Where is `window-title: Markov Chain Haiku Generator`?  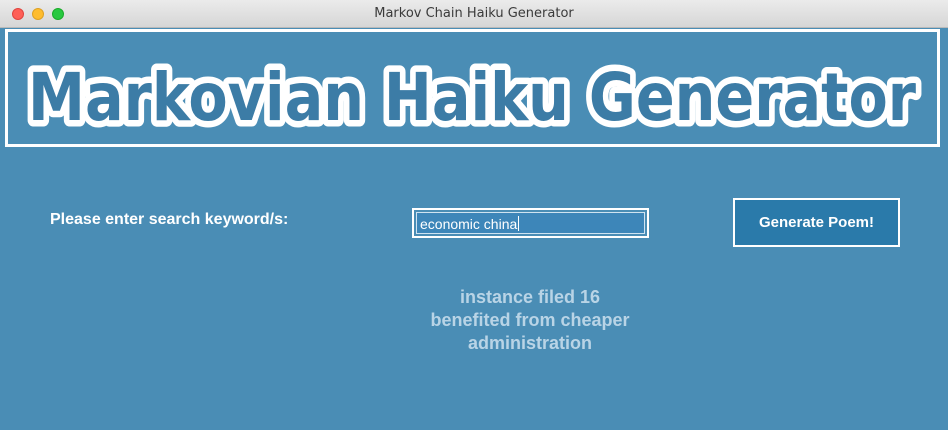 window-title: Markov Chain Haiku Generator is located at coordinates (474, 13).